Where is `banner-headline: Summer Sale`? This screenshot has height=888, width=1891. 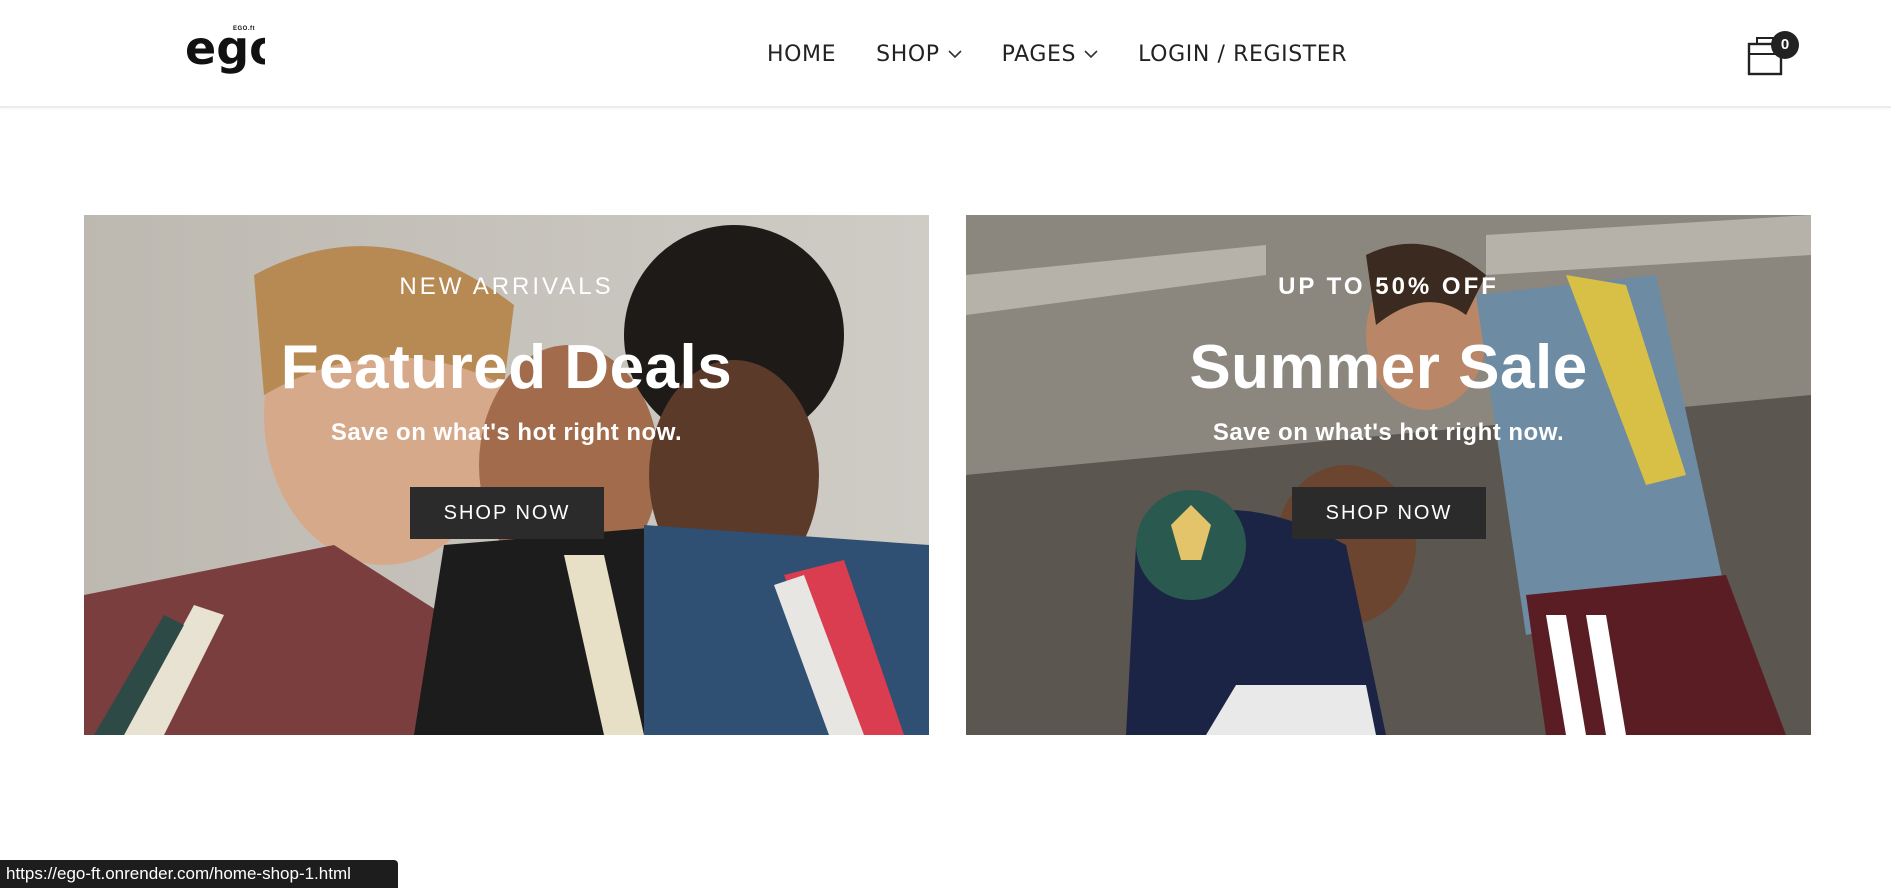
banner-headline: Summer Sale is located at coordinates (1388, 367).